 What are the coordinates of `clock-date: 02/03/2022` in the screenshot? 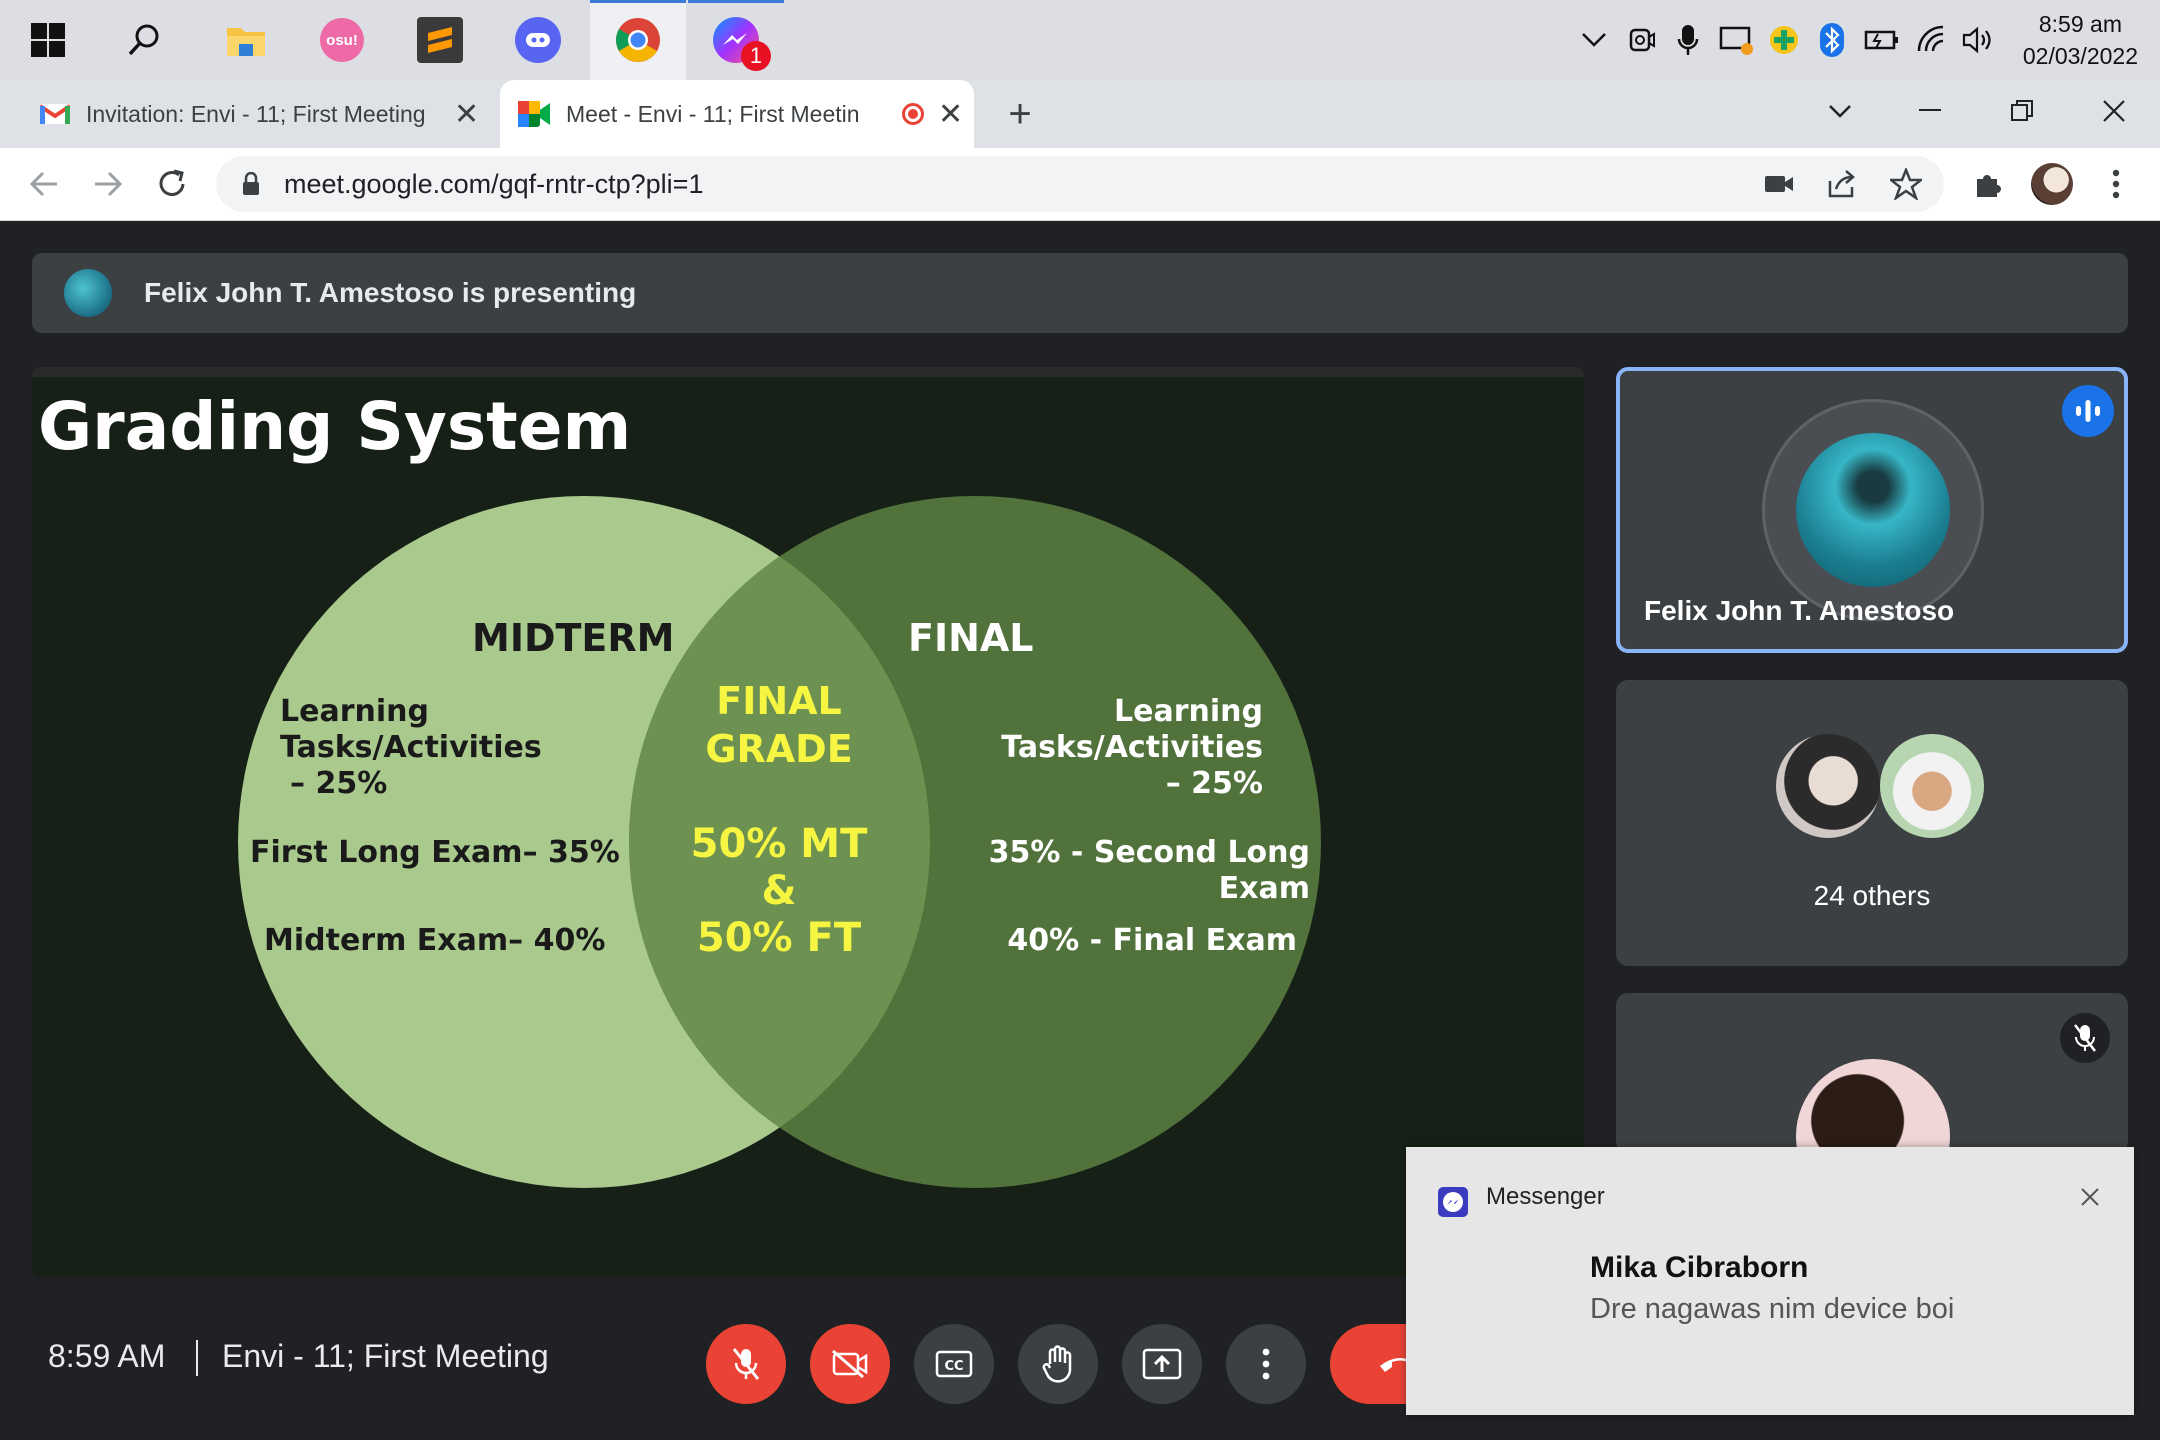 It's located at (2080, 56).